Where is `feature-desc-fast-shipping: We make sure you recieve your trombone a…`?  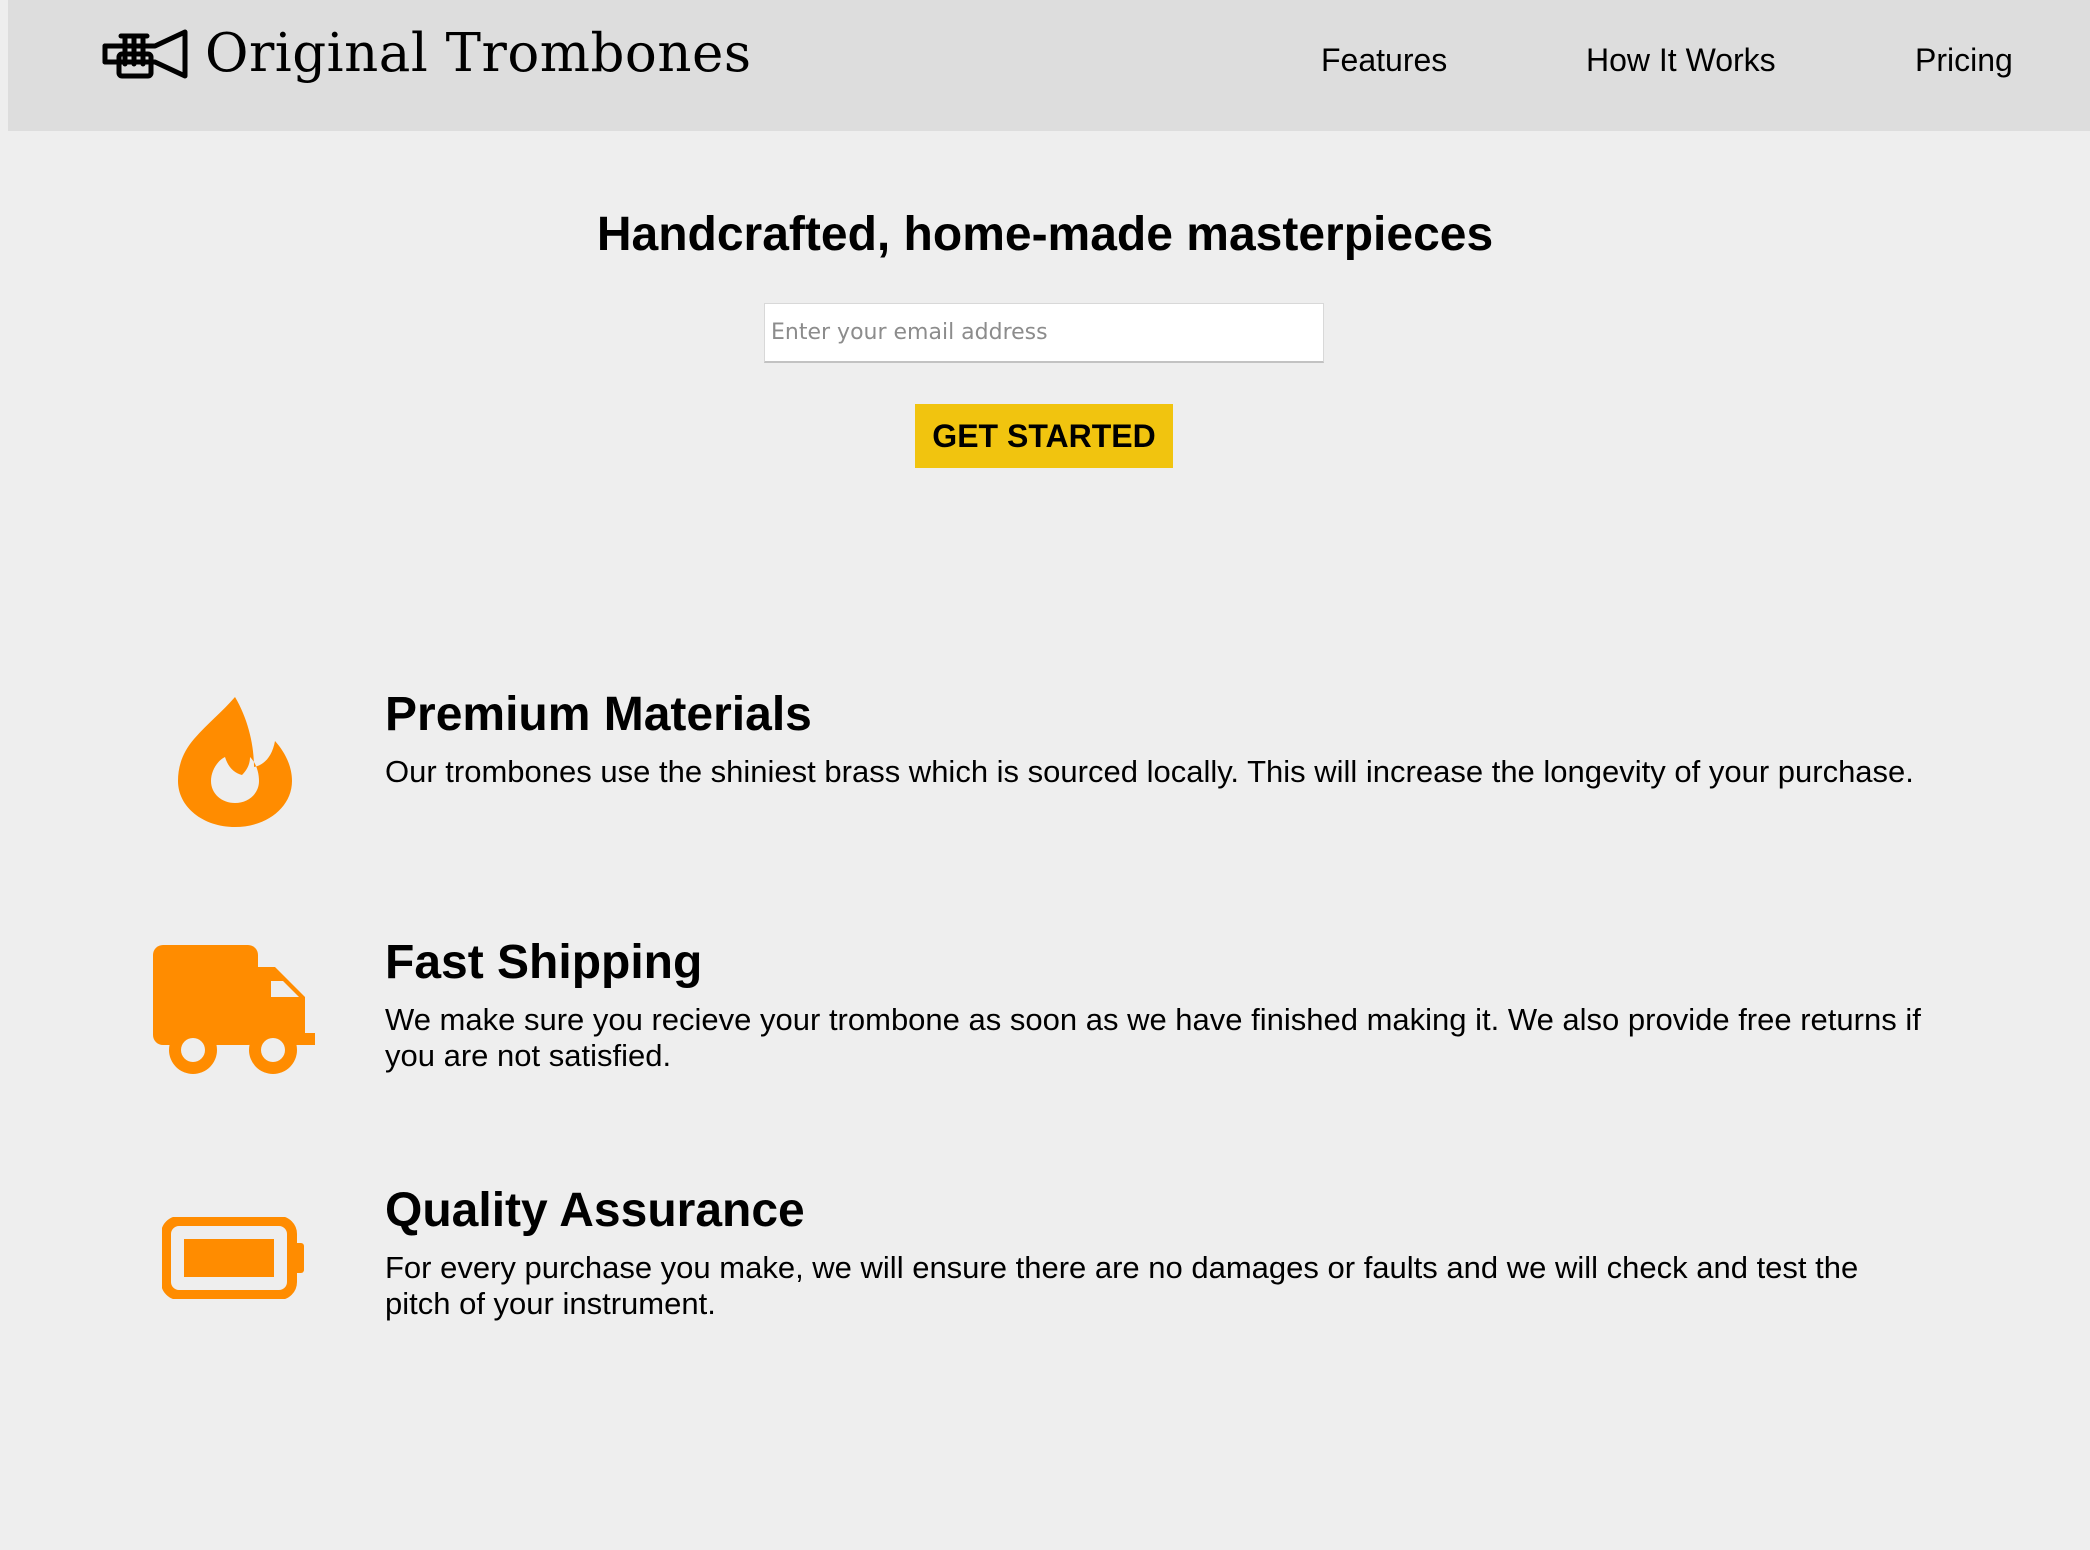 feature-desc-fast-shipping: We make sure you recieve your trombone a… is located at coordinates (1153, 1037).